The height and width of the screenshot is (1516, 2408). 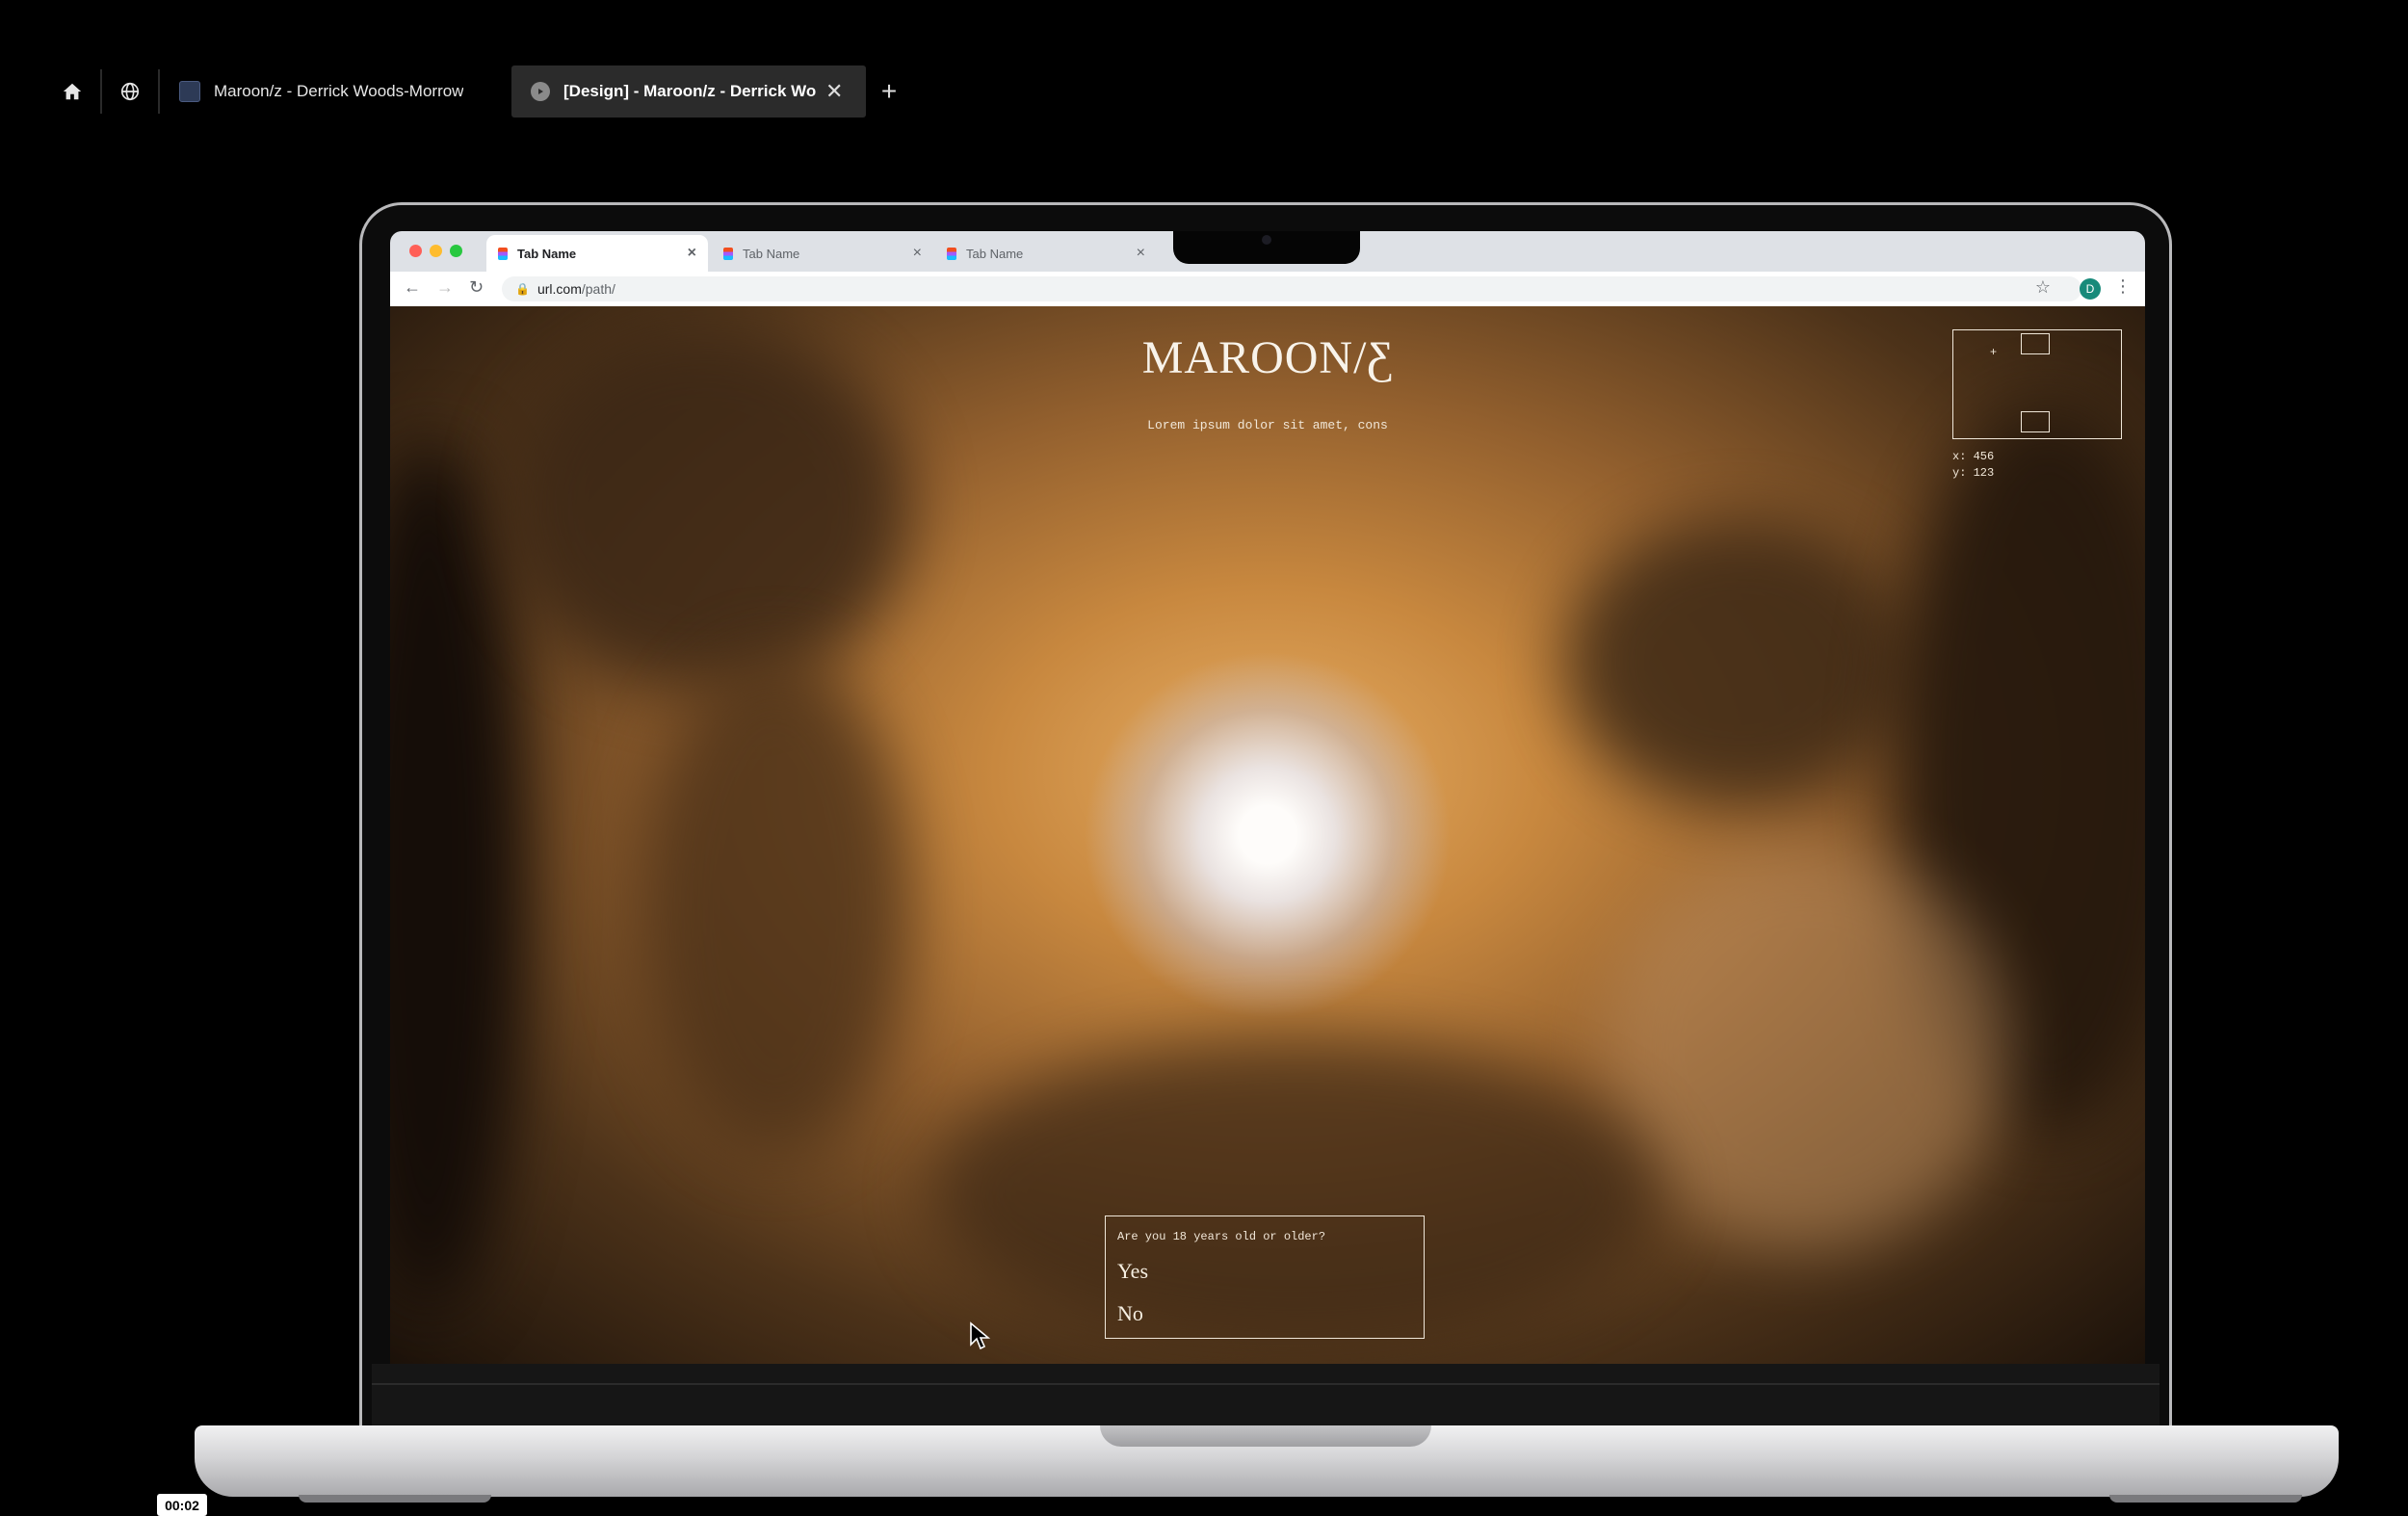 I want to click on age-verification-dialog: Are you 18 years old or older? Yes No, so click(x=1265, y=1277).